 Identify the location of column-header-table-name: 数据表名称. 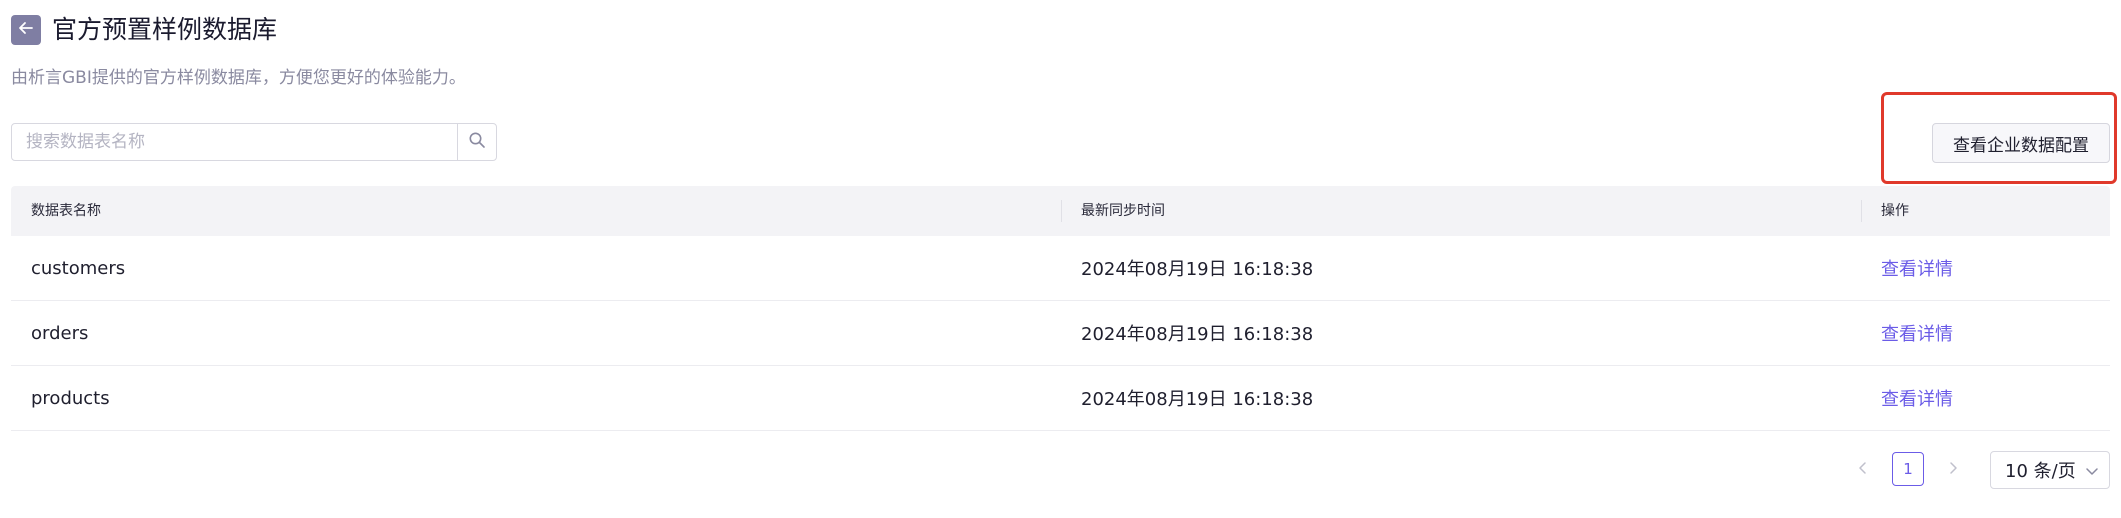
(66, 211).